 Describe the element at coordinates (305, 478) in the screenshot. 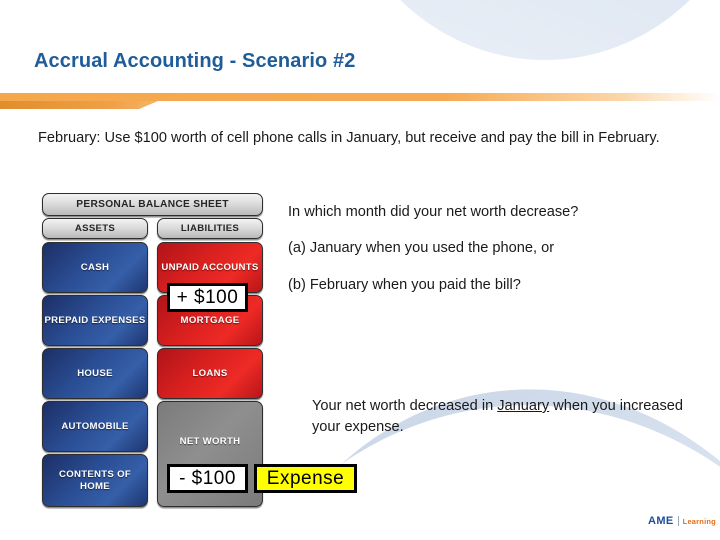

I see `callout-expense-label: Expense` at that location.